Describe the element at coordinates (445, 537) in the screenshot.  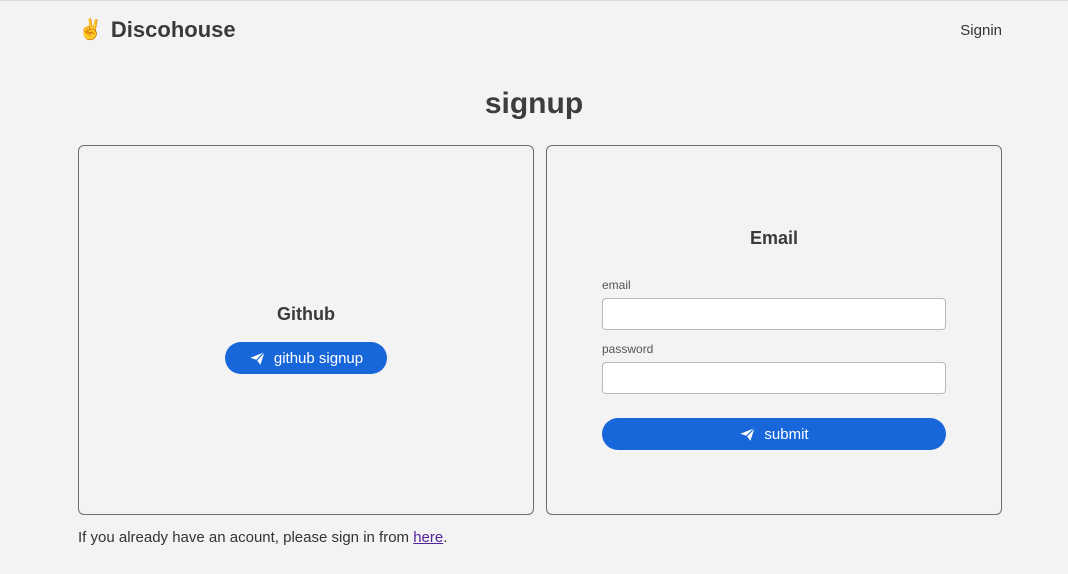
I see `signin-hint-period: .` at that location.